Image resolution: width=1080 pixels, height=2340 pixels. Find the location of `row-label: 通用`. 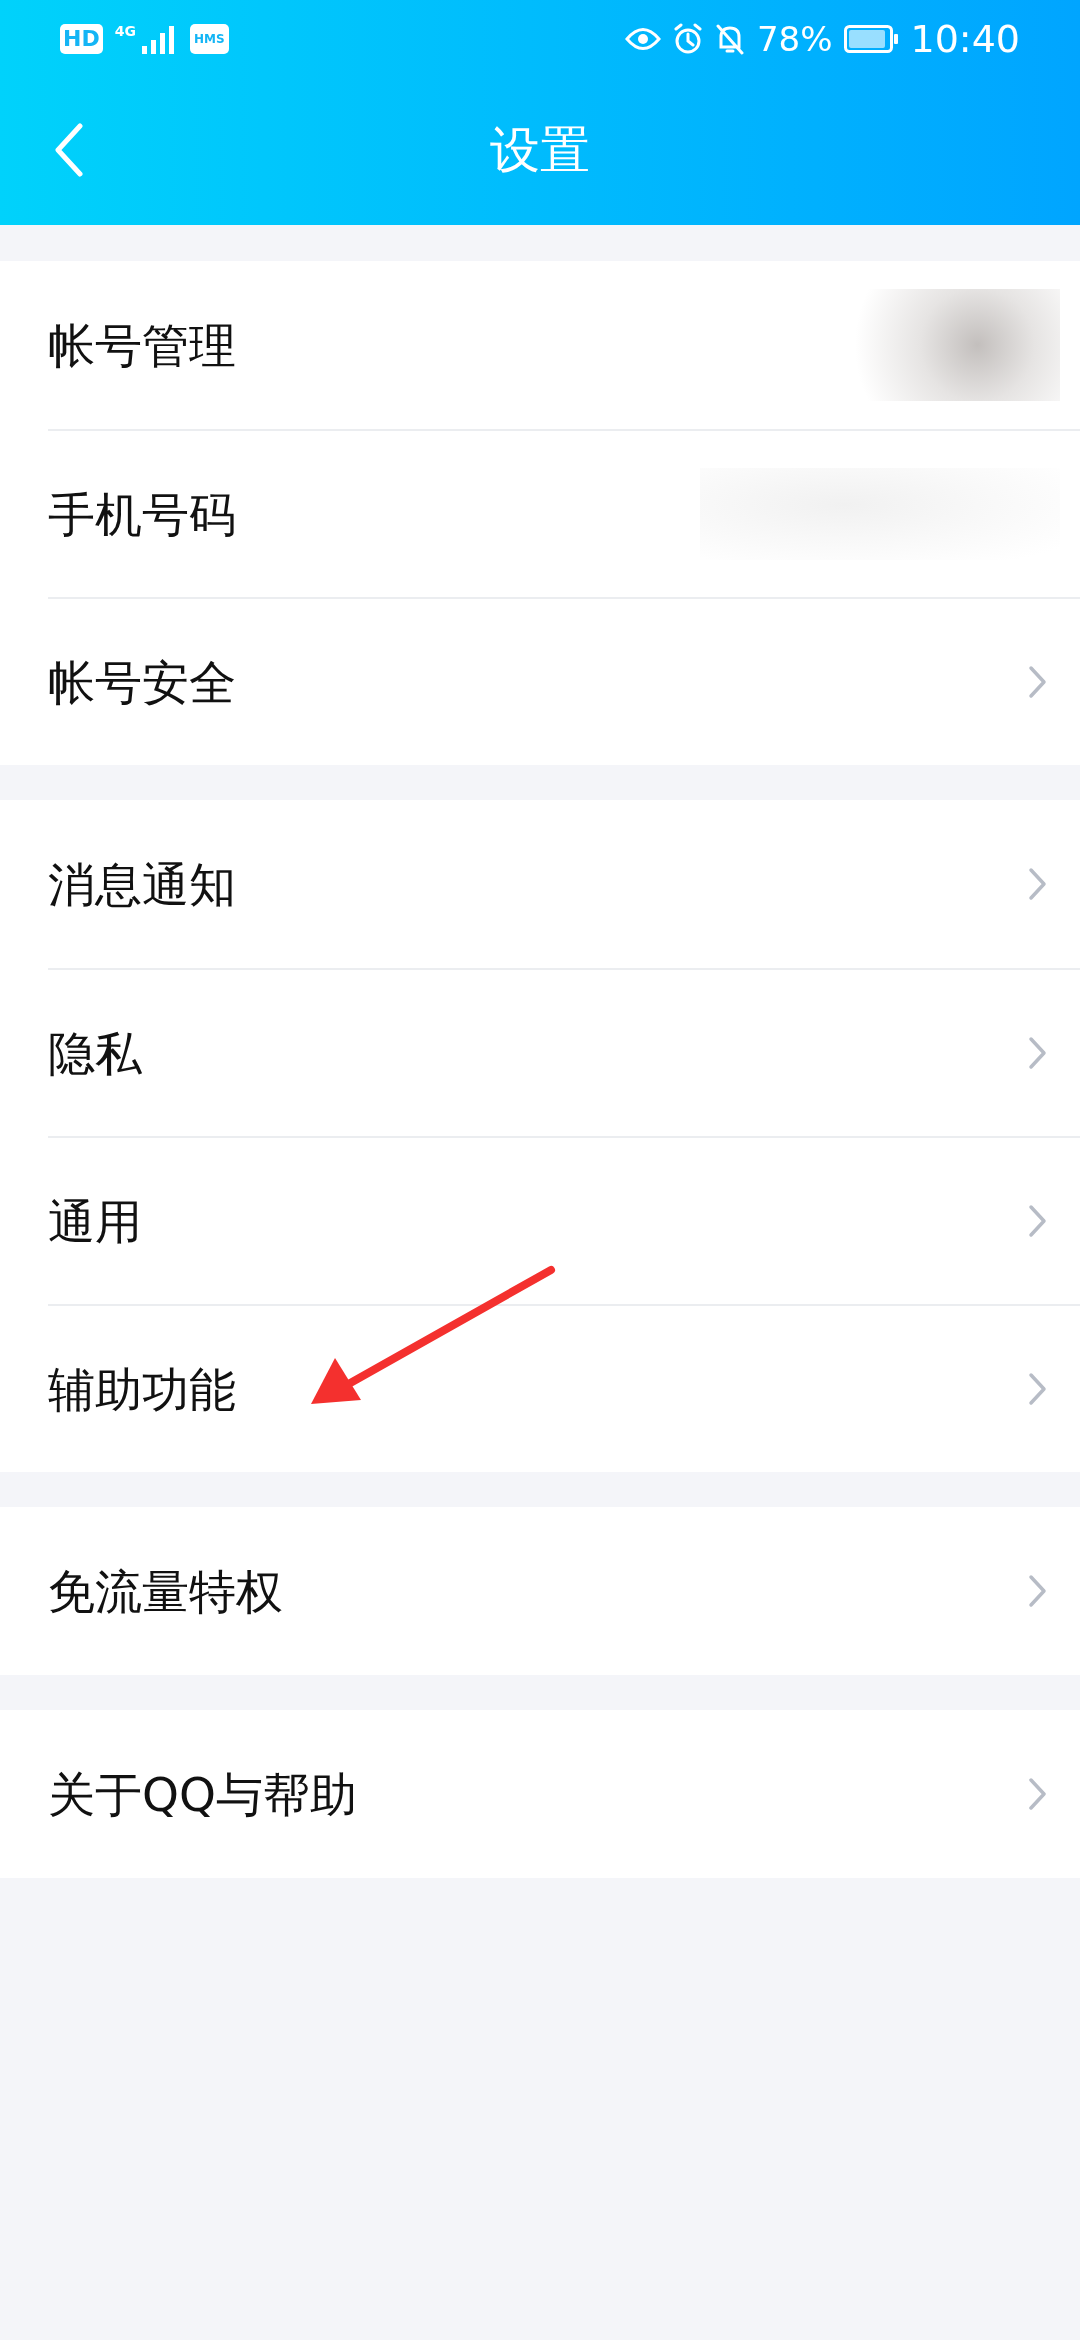

row-label: 通用 is located at coordinates (95, 1221).